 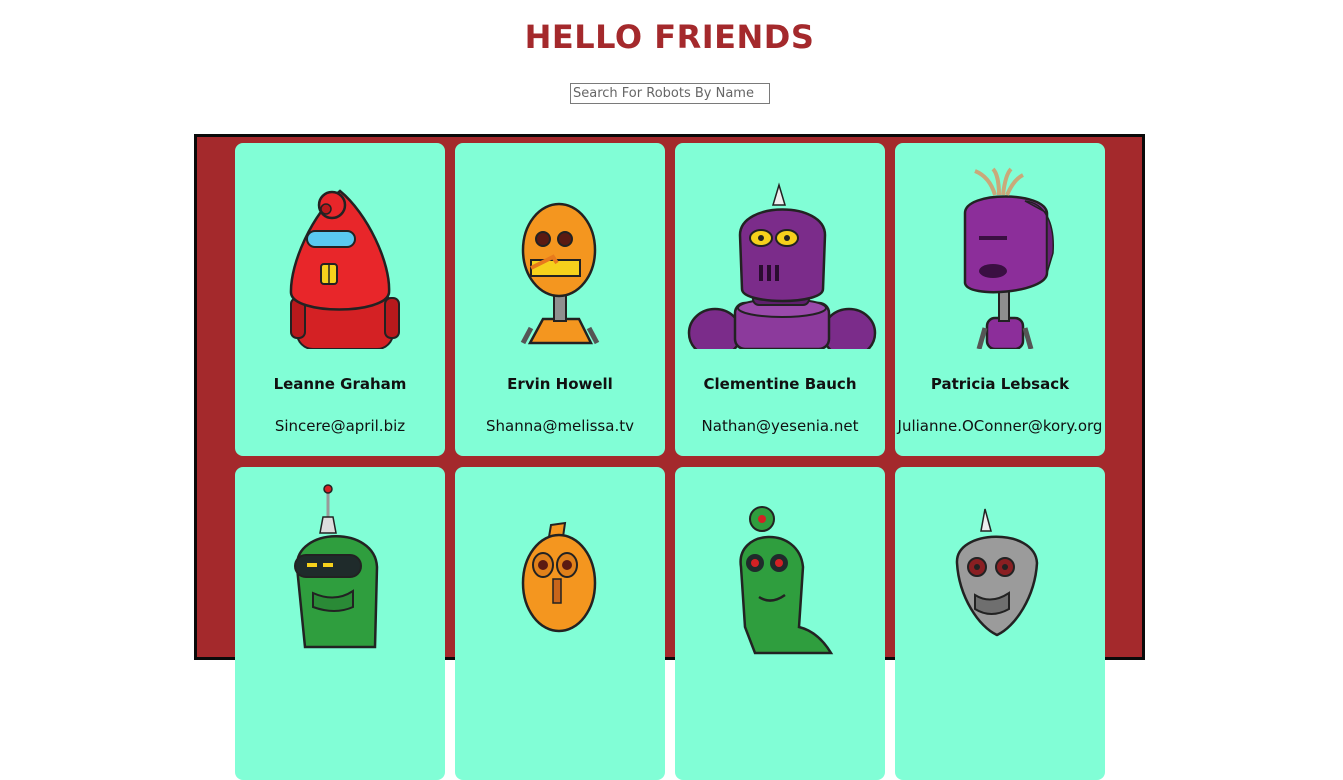 I want to click on search-input, so click(x=670, y=93).